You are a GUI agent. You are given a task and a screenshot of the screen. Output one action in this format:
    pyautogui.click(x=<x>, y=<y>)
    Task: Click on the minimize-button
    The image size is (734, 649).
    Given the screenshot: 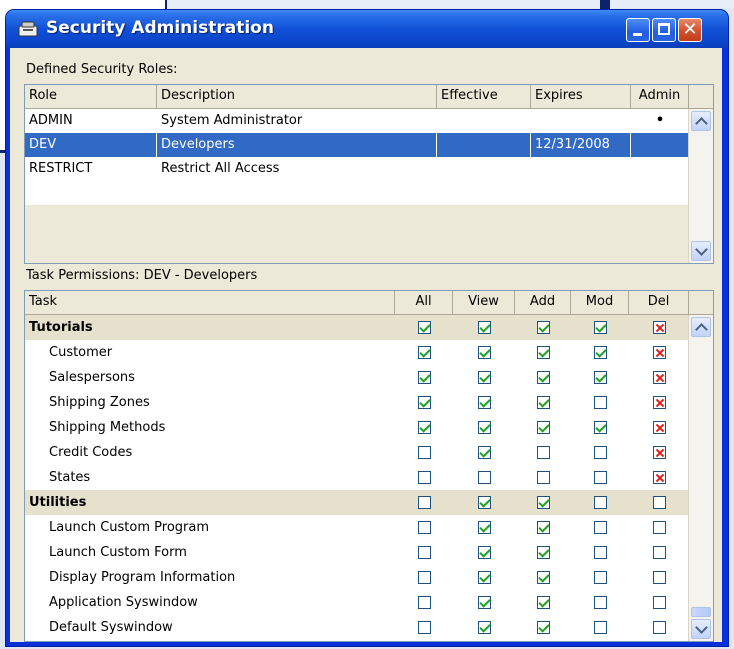 What is the action you would take?
    pyautogui.click(x=638, y=30)
    